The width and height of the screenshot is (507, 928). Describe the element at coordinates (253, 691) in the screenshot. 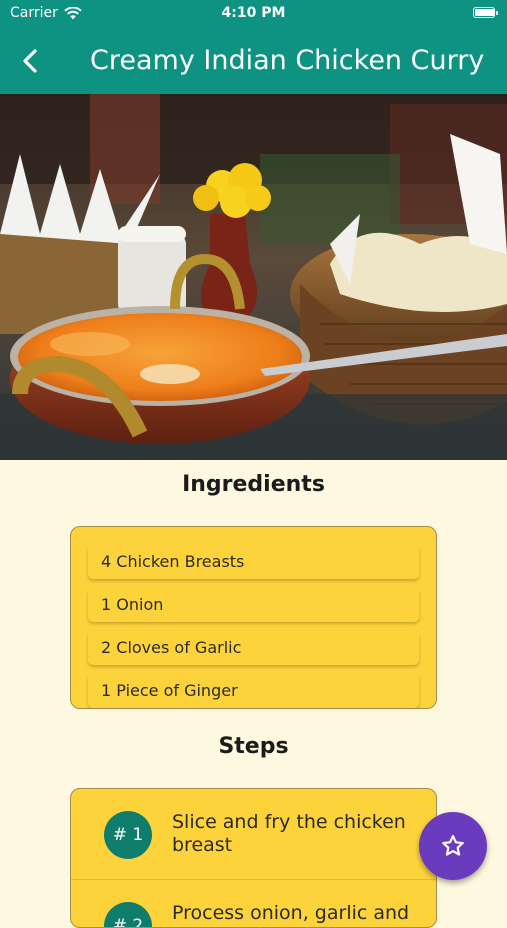

I see `ingredient-item: 1 Piece of Ginger` at that location.